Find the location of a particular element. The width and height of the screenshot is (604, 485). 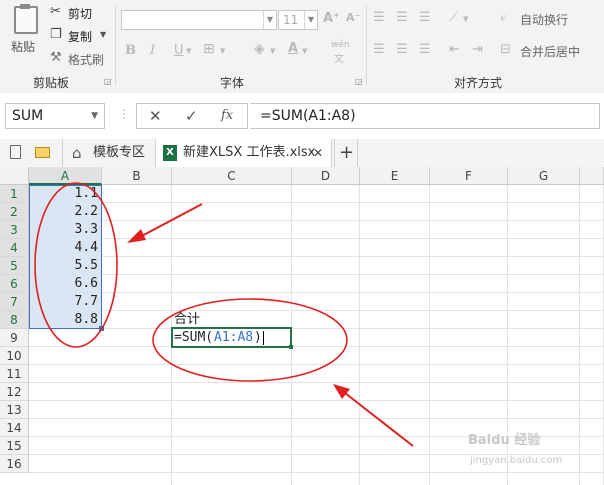

column-header-d: D is located at coordinates (326, 176).